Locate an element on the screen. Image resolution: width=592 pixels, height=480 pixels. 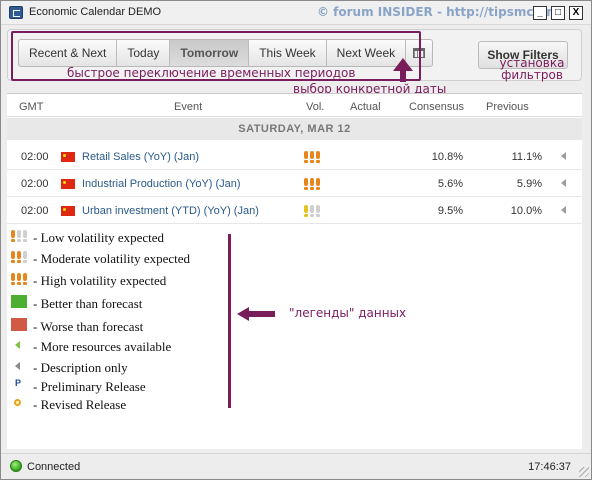
legend-item: - More resources available is located at coordinates (126, 346).